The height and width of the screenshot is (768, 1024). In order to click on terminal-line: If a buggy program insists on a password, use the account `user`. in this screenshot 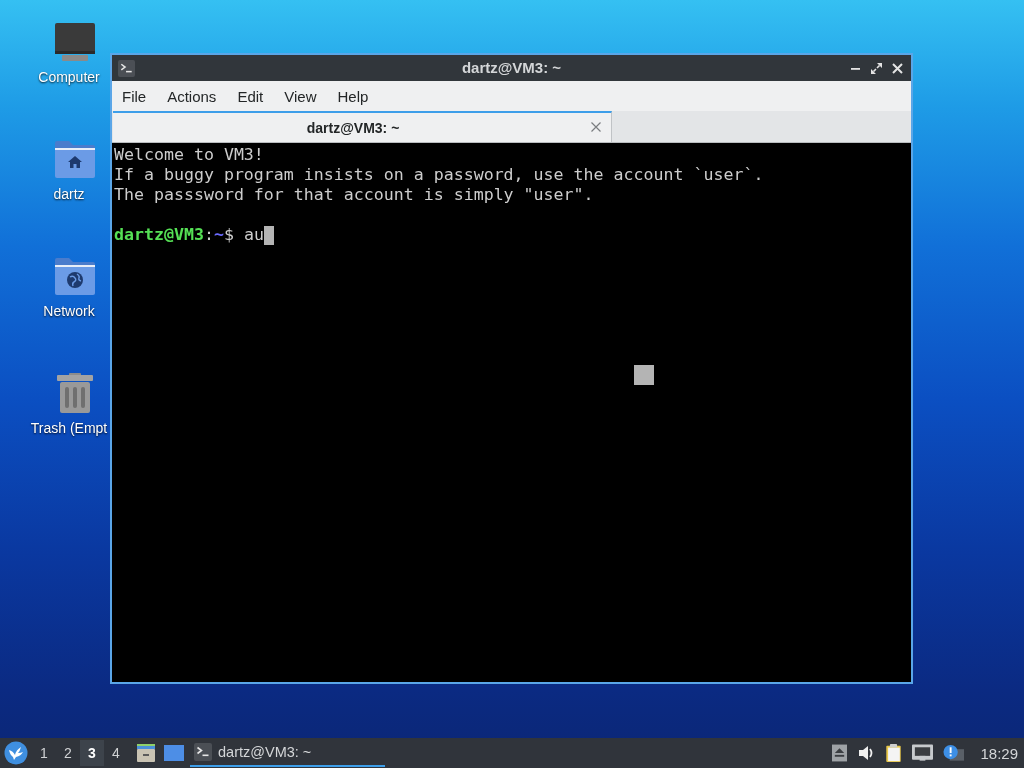, I will do `click(439, 175)`.